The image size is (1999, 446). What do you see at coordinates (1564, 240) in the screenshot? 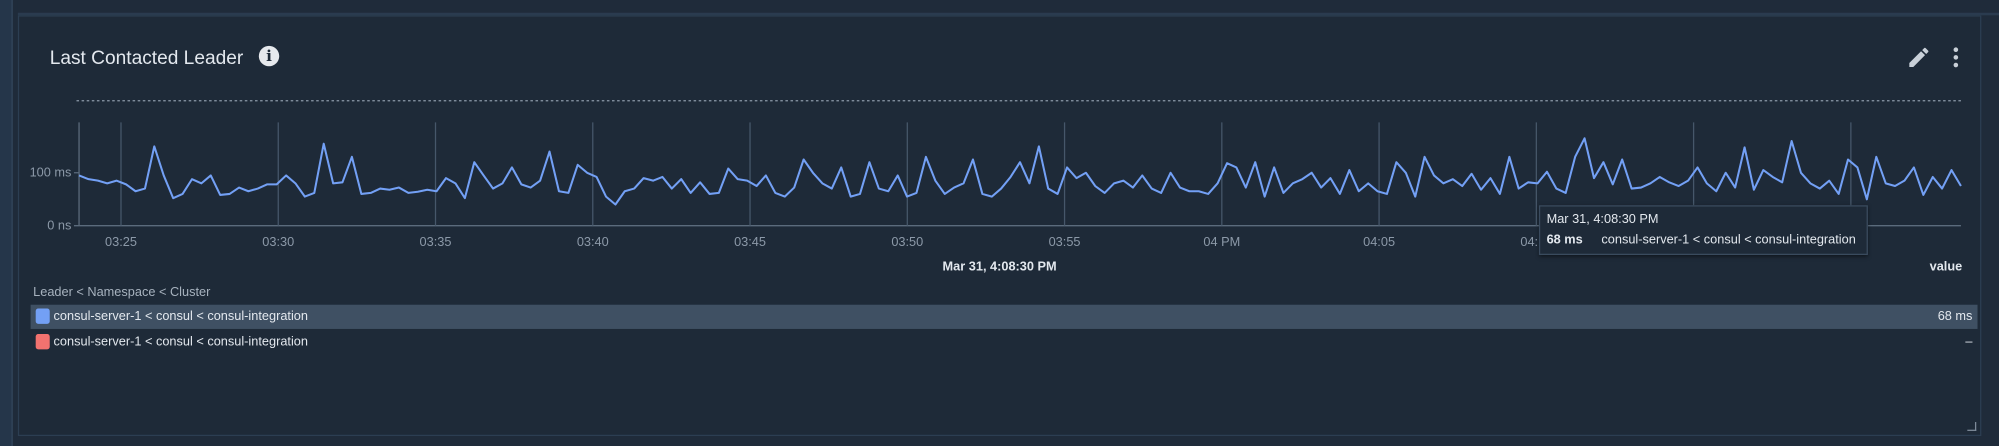
I see `tooltip-value: 68 ms` at bounding box center [1564, 240].